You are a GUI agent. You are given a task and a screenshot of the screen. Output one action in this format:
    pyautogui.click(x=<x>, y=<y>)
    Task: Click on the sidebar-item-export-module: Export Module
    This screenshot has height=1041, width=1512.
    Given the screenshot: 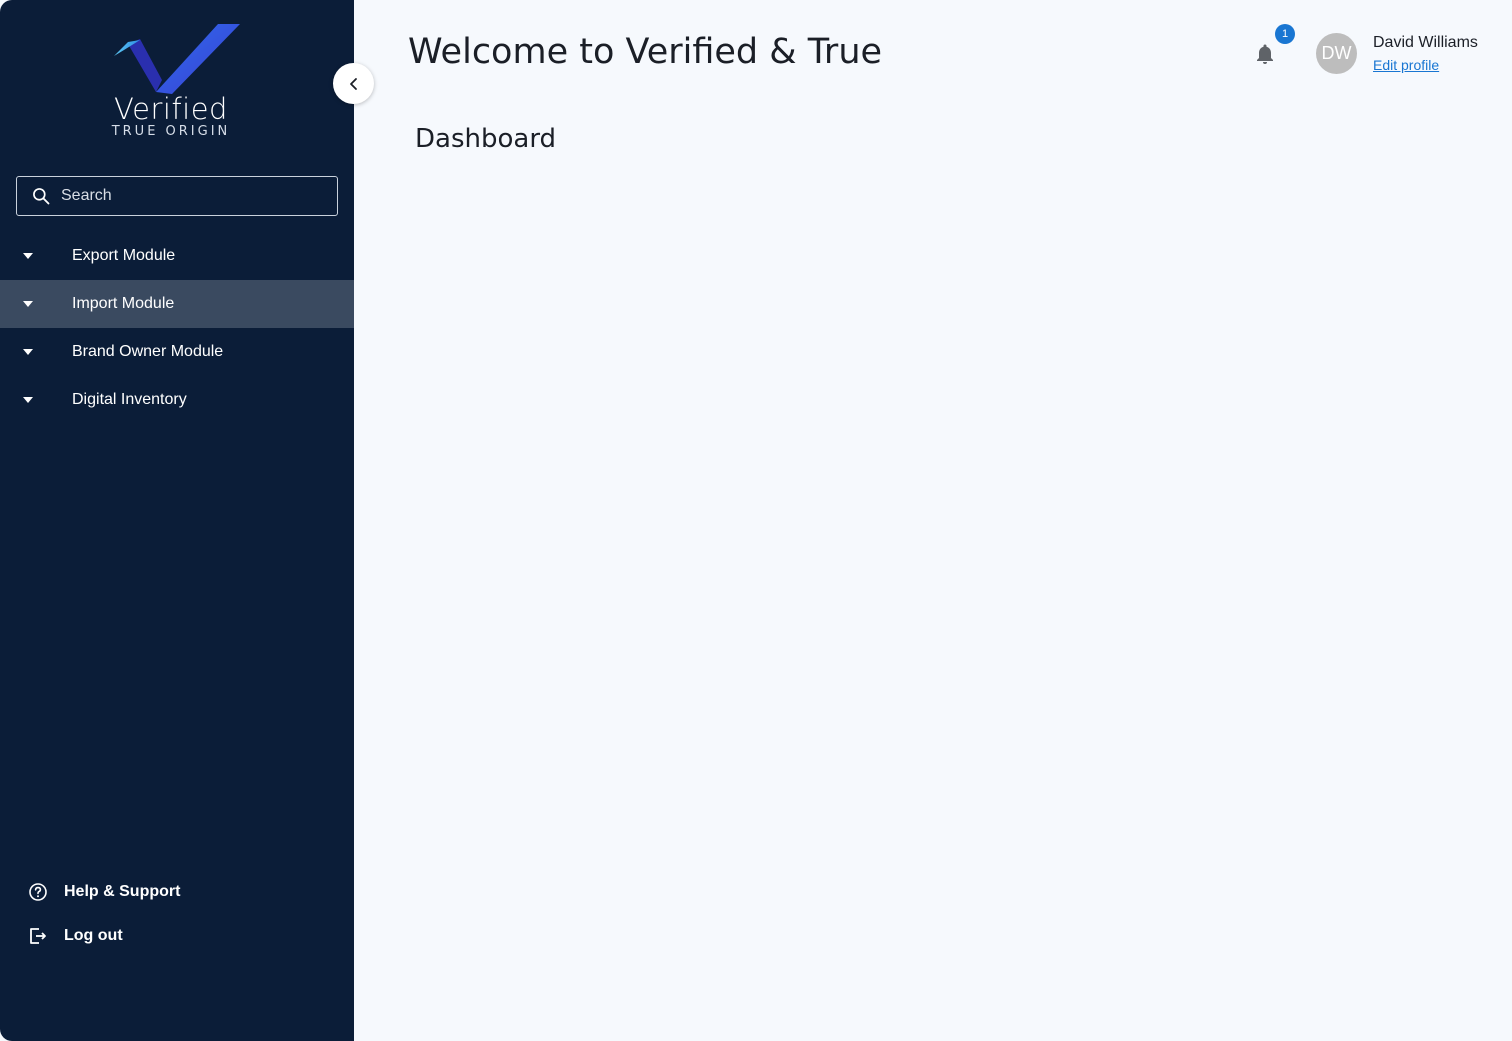 What is the action you would take?
    pyautogui.click(x=177, y=256)
    